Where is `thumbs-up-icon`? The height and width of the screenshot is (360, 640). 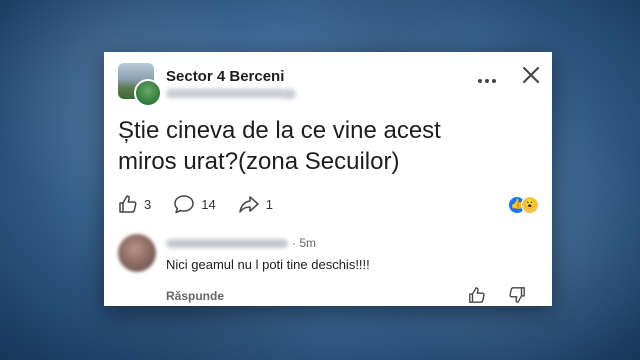
thumbs-up-icon is located at coordinates (128, 204).